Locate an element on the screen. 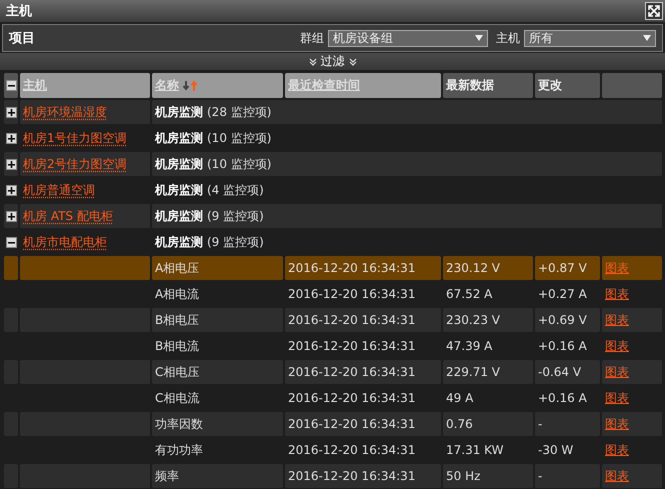 The width and height of the screenshot is (665, 489). maximize-icon is located at coordinates (654, 11).